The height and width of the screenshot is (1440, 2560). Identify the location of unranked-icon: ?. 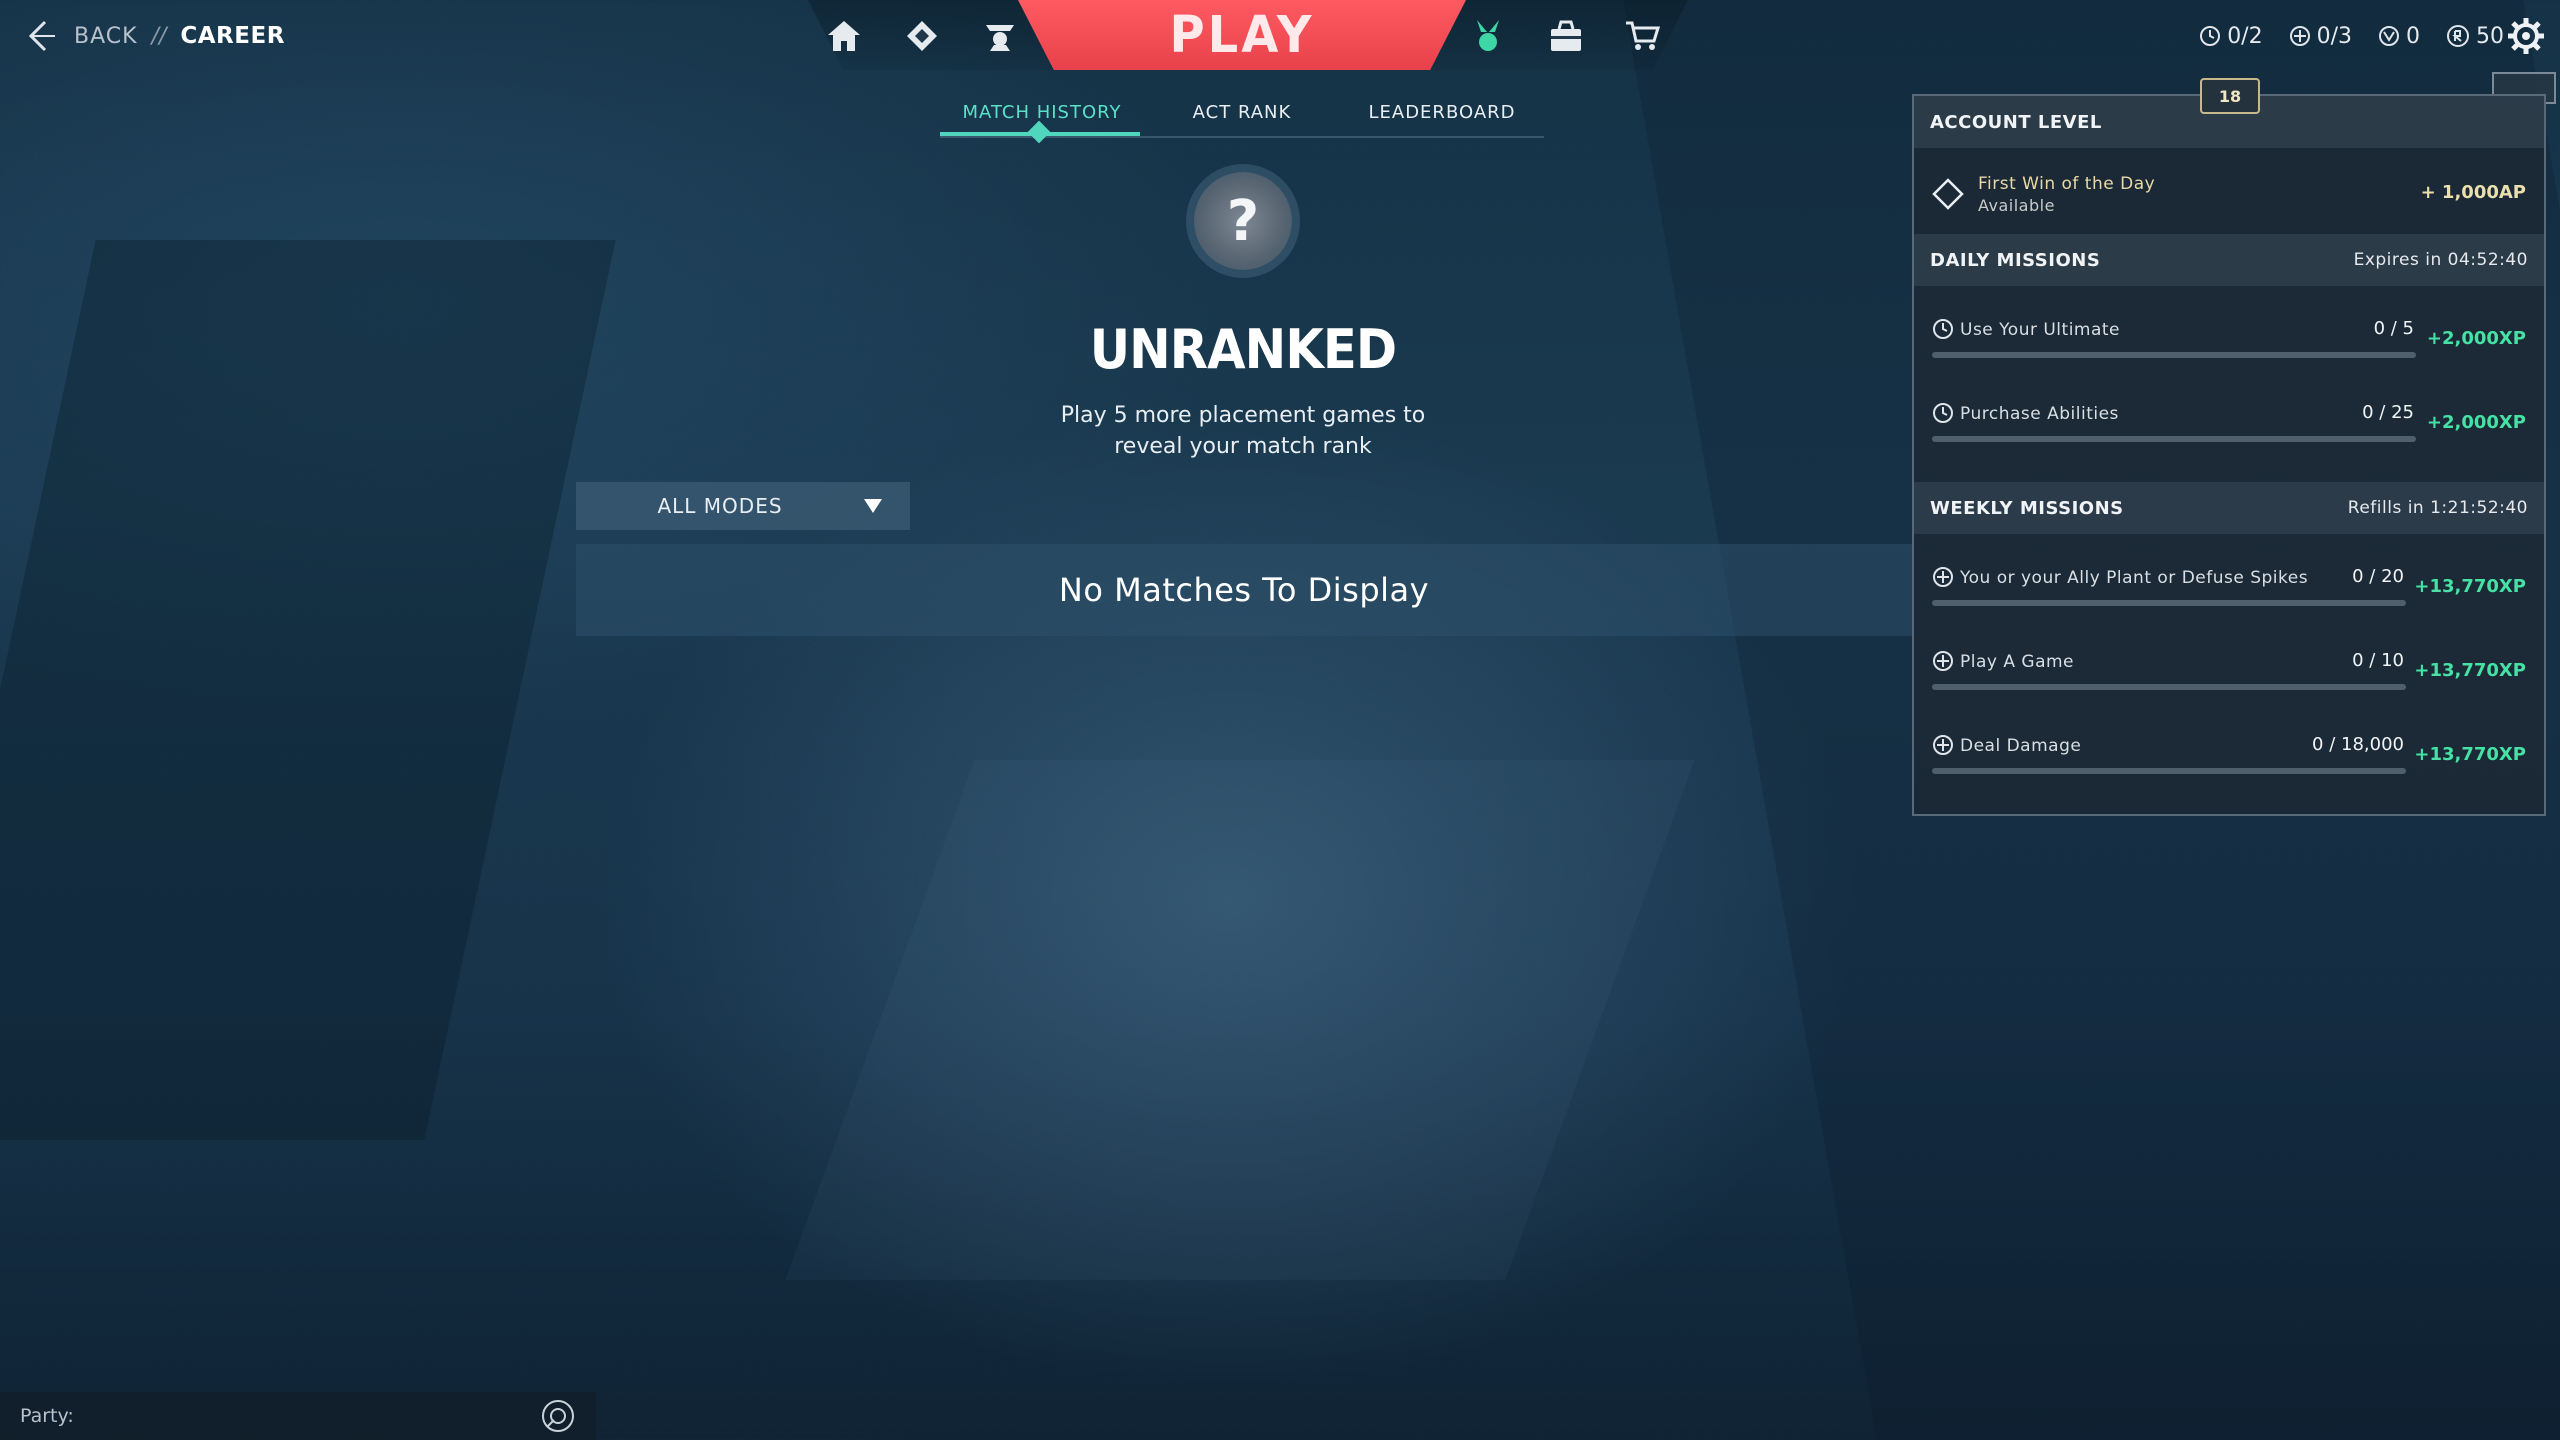
(1243, 221).